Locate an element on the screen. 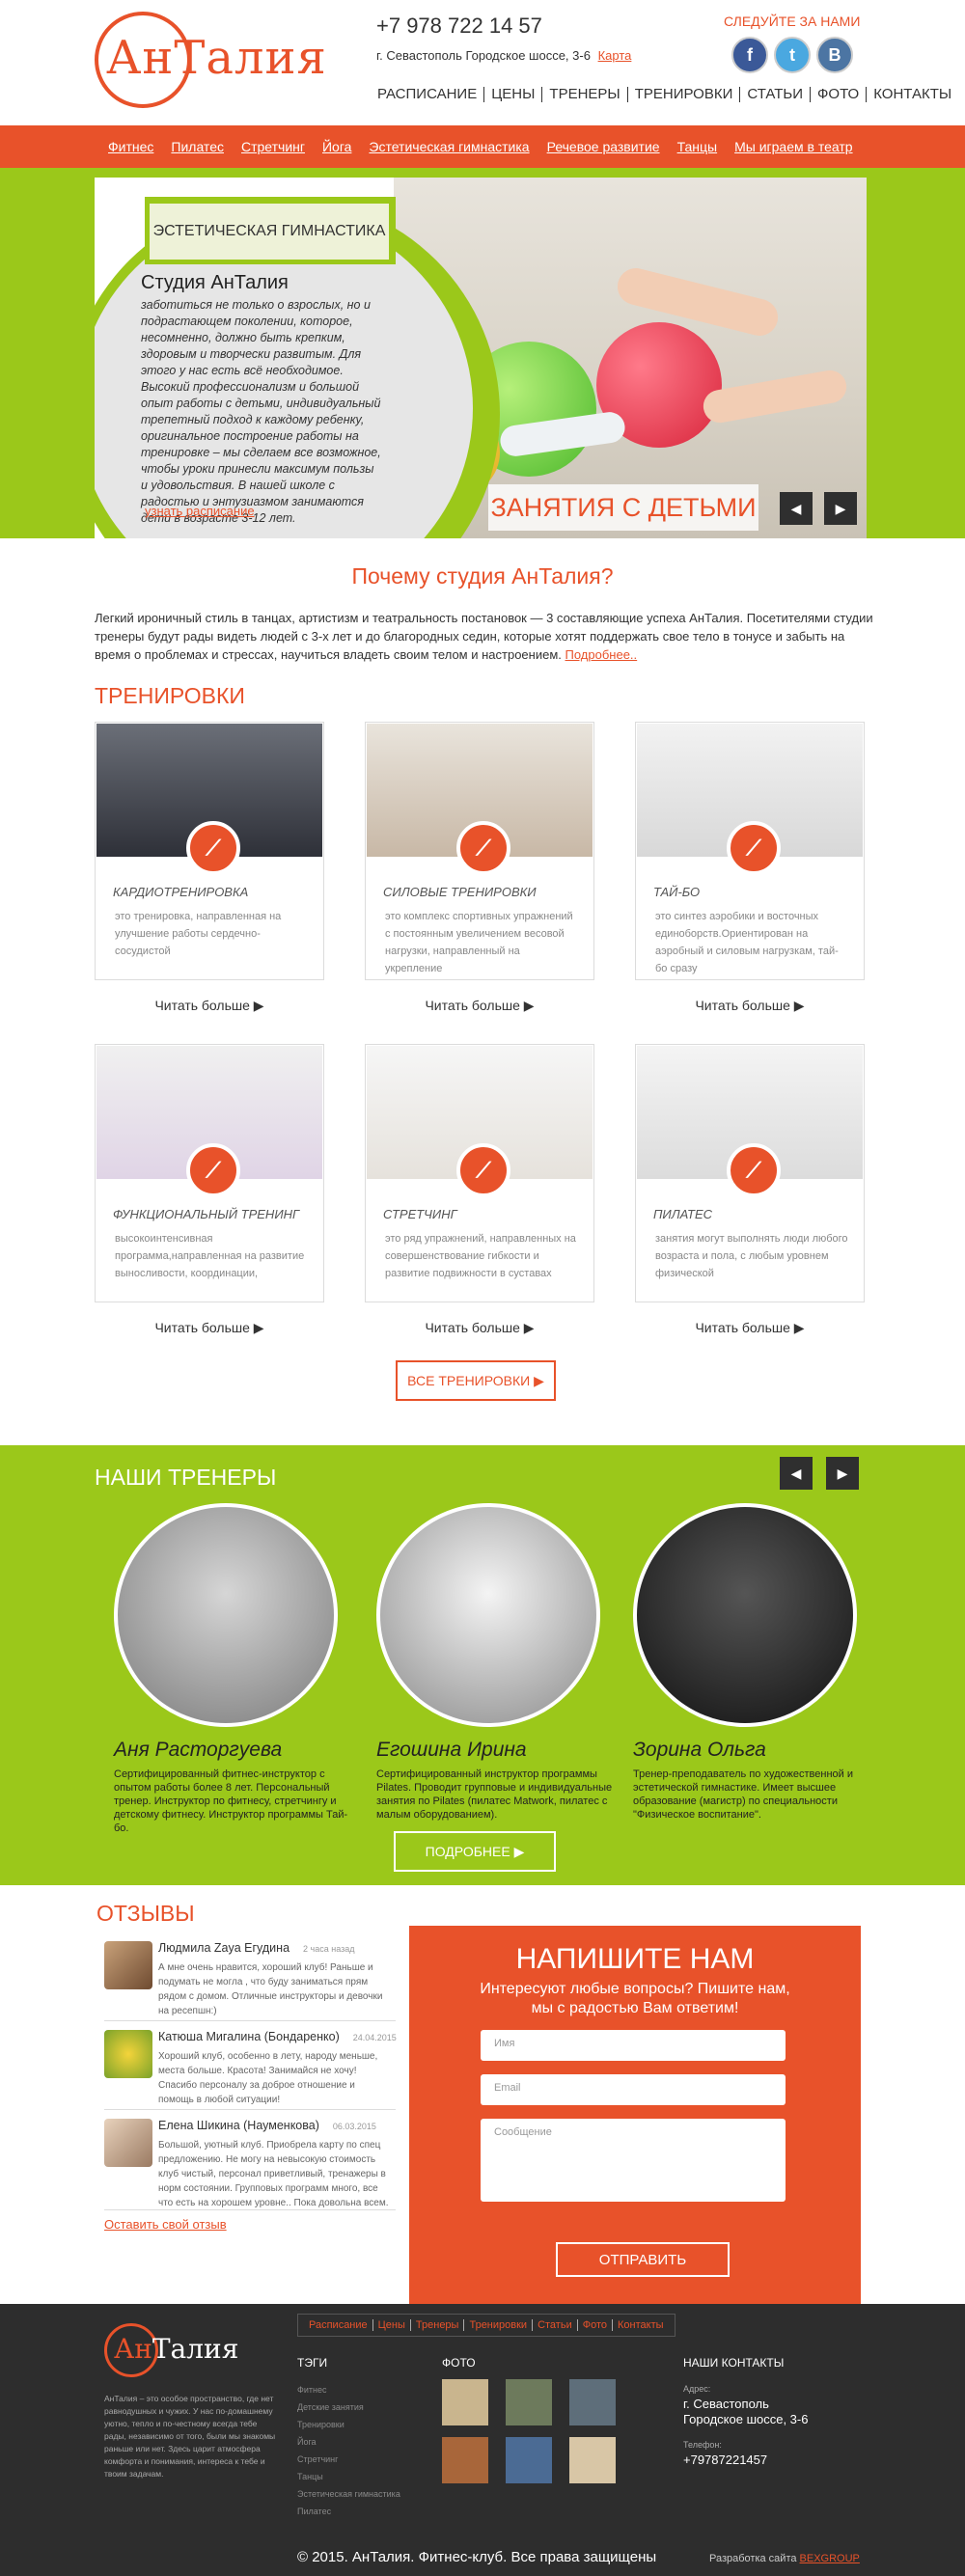  developer-link: BEXGROUP is located at coordinates (830, 2558).